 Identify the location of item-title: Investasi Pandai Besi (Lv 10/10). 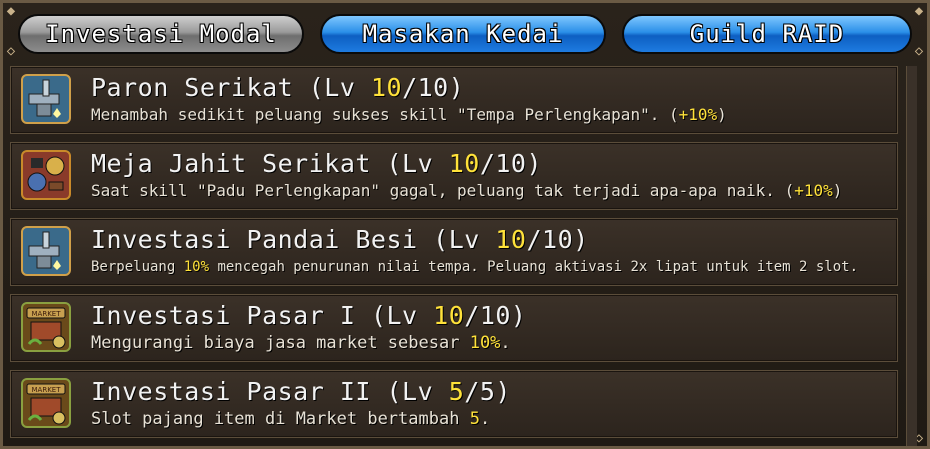
(340, 239).